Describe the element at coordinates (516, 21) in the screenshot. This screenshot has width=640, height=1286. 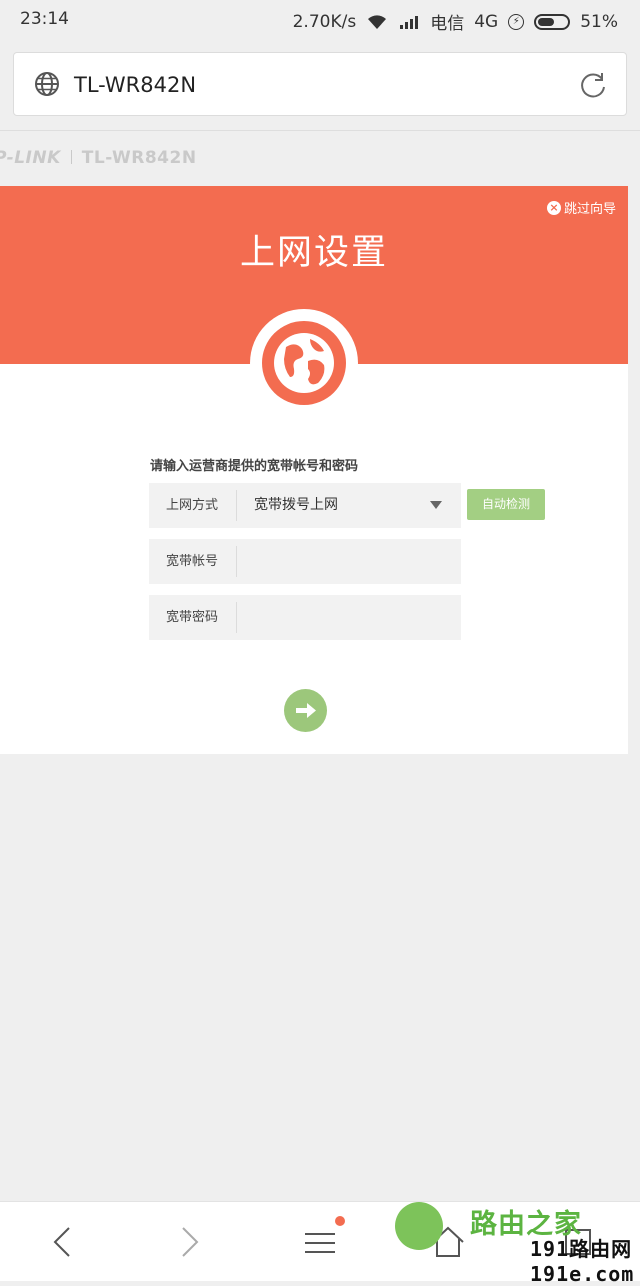
I see `charging-icon: ⚡` at that location.